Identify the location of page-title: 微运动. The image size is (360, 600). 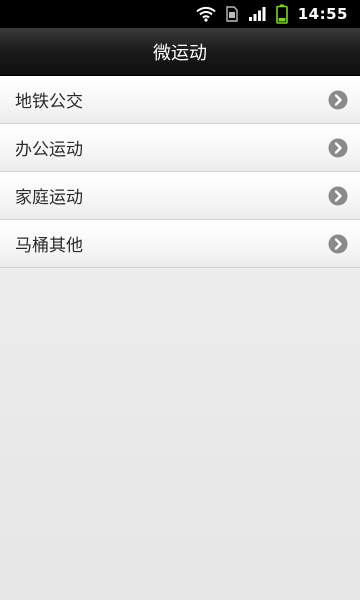
(180, 53).